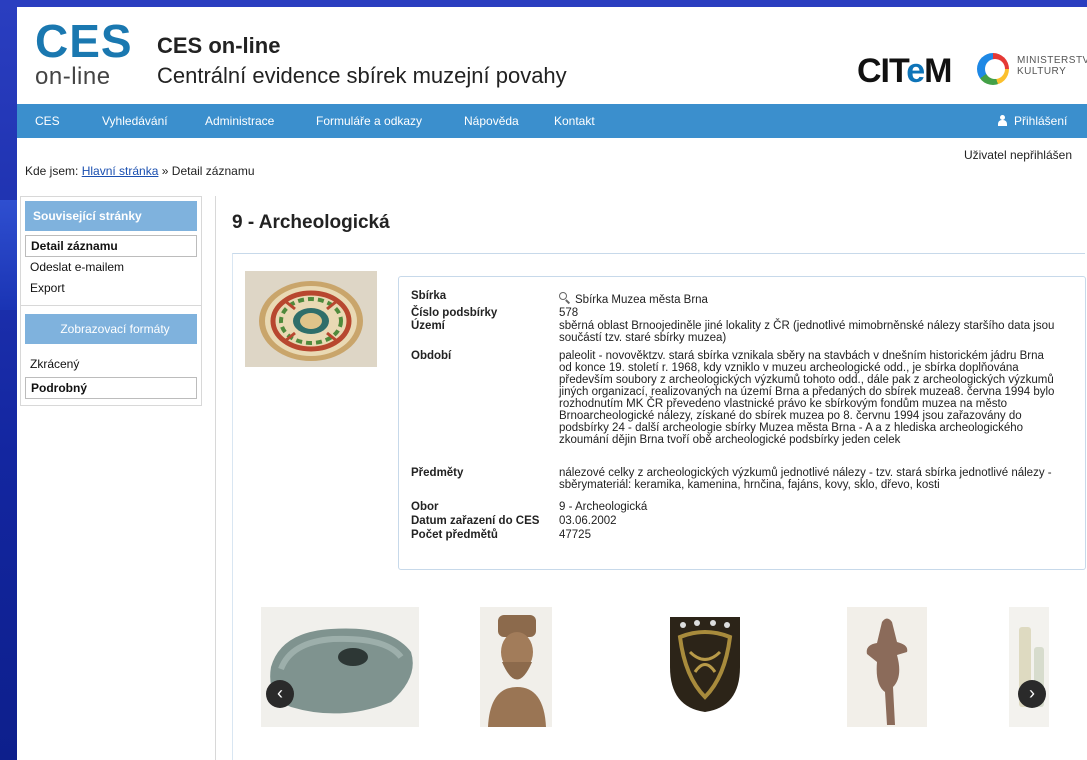 The width and height of the screenshot is (1087, 760). Describe the element at coordinates (431, 356) in the screenshot. I see `field-label: Období` at that location.